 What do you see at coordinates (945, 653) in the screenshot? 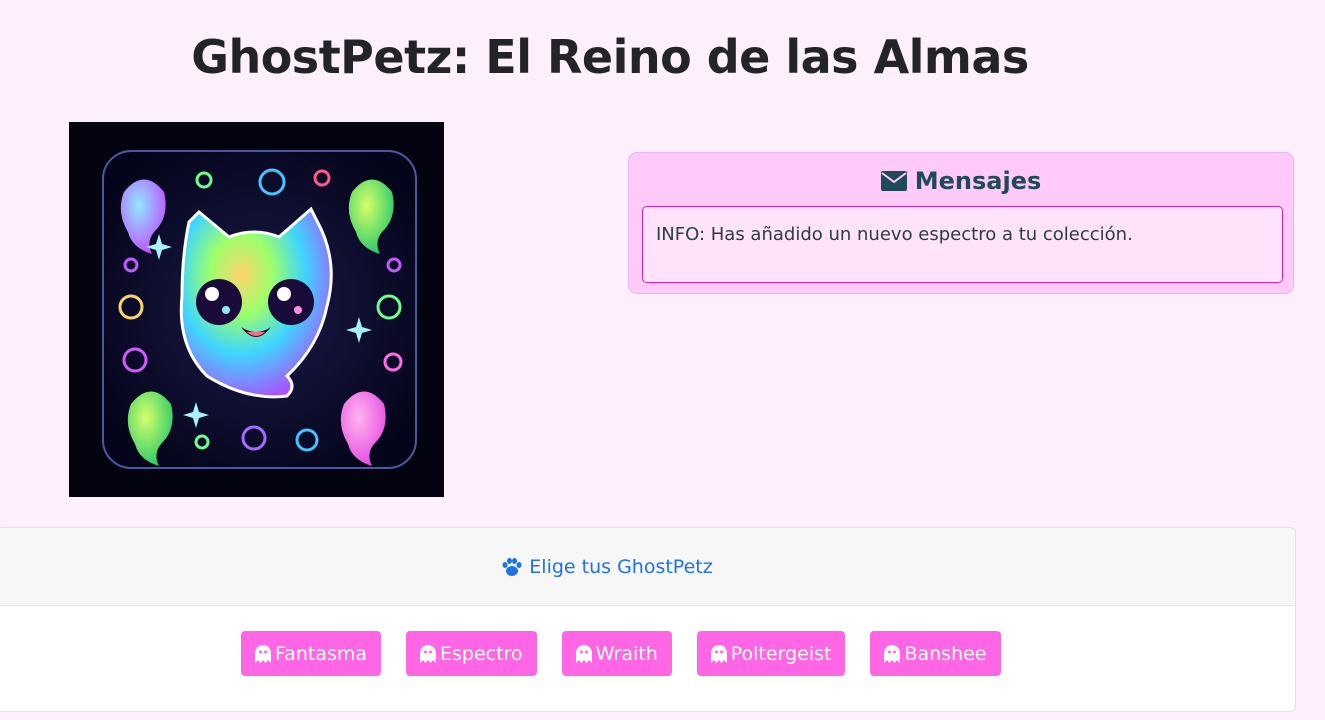
I see `pet-button-label: Banshee` at bounding box center [945, 653].